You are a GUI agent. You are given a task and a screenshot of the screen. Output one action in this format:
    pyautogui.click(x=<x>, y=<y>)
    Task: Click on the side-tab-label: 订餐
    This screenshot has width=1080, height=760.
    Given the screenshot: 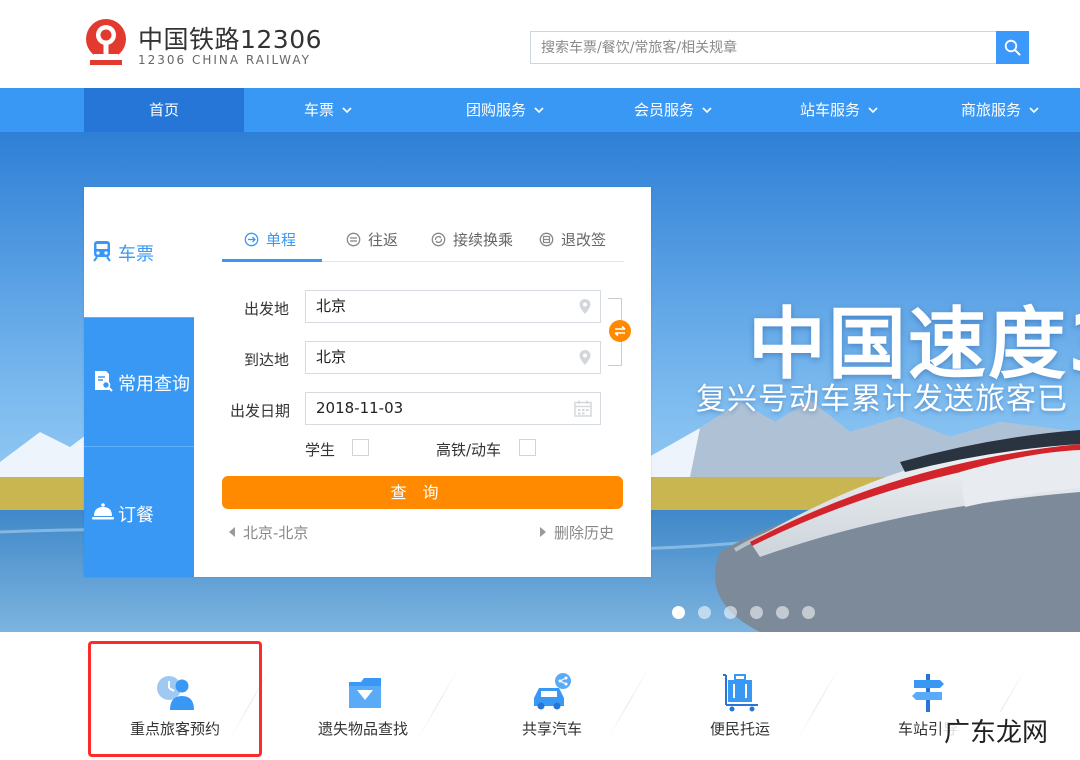 What is the action you would take?
    pyautogui.click(x=136, y=515)
    